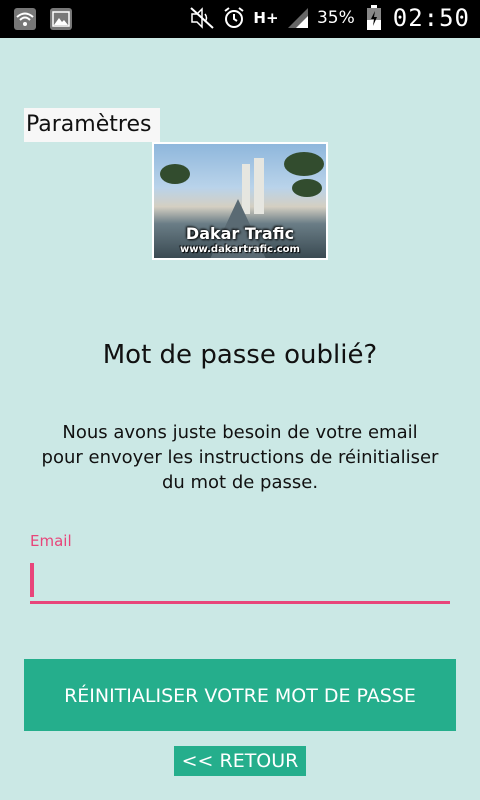  What do you see at coordinates (240, 695) in the screenshot?
I see `reset-password-button: RÉINITIALISER VOTRE MOT DE PASSE` at bounding box center [240, 695].